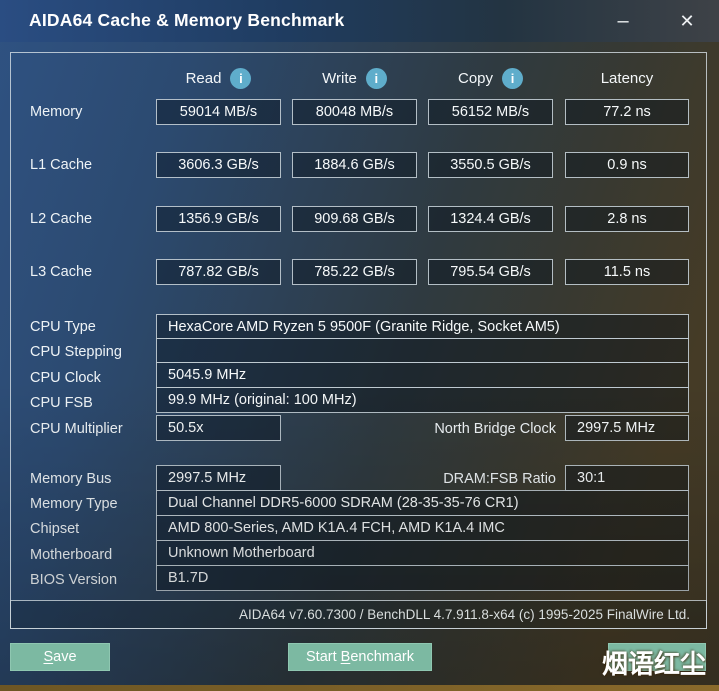 Image resolution: width=719 pixels, height=691 pixels. What do you see at coordinates (187, 20) in the screenshot?
I see `window-title: AIDA64 Cache & Memory Benchmark` at bounding box center [187, 20].